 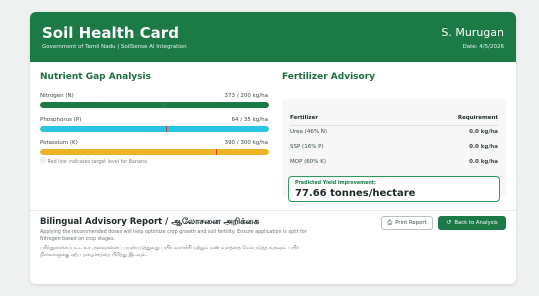 What do you see at coordinates (335, 183) in the screenshot?
I see `yield-label: Predicted Yield Improvement:` at bounding box center [335, 183].